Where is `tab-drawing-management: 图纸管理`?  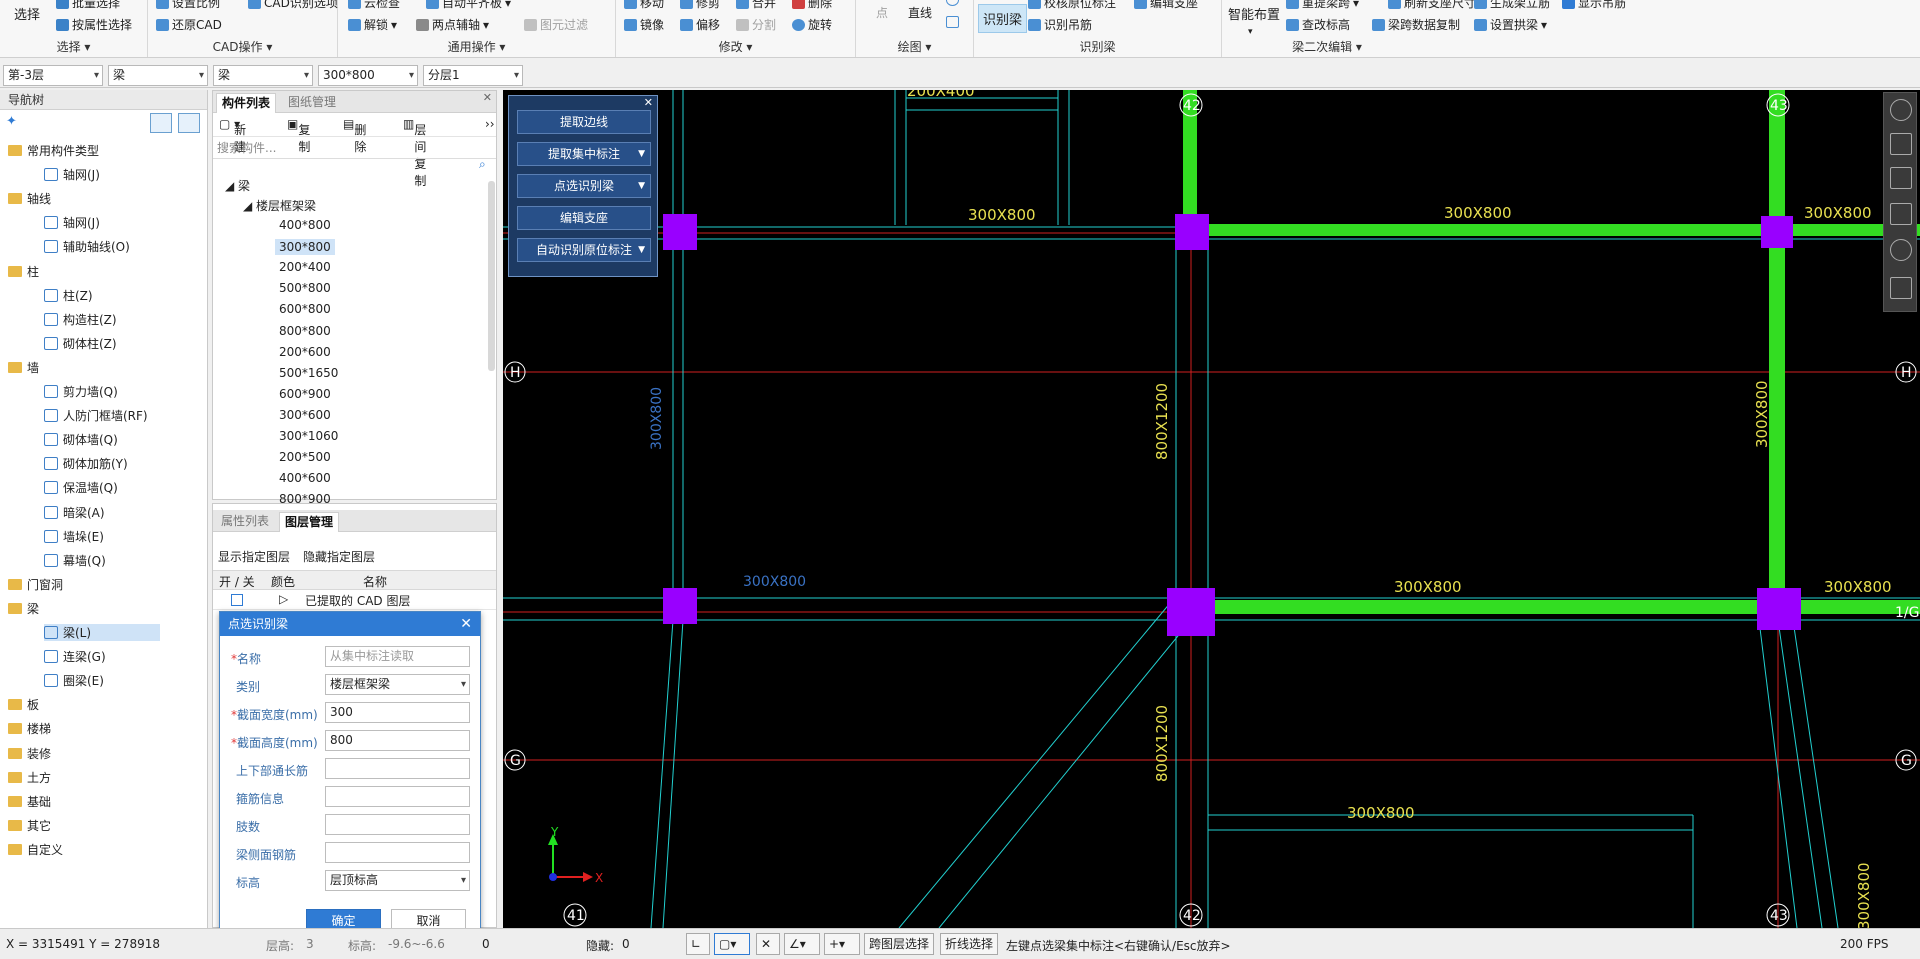 tab-drawing-management: 图纸管理 is located at coordinates (312, 103).